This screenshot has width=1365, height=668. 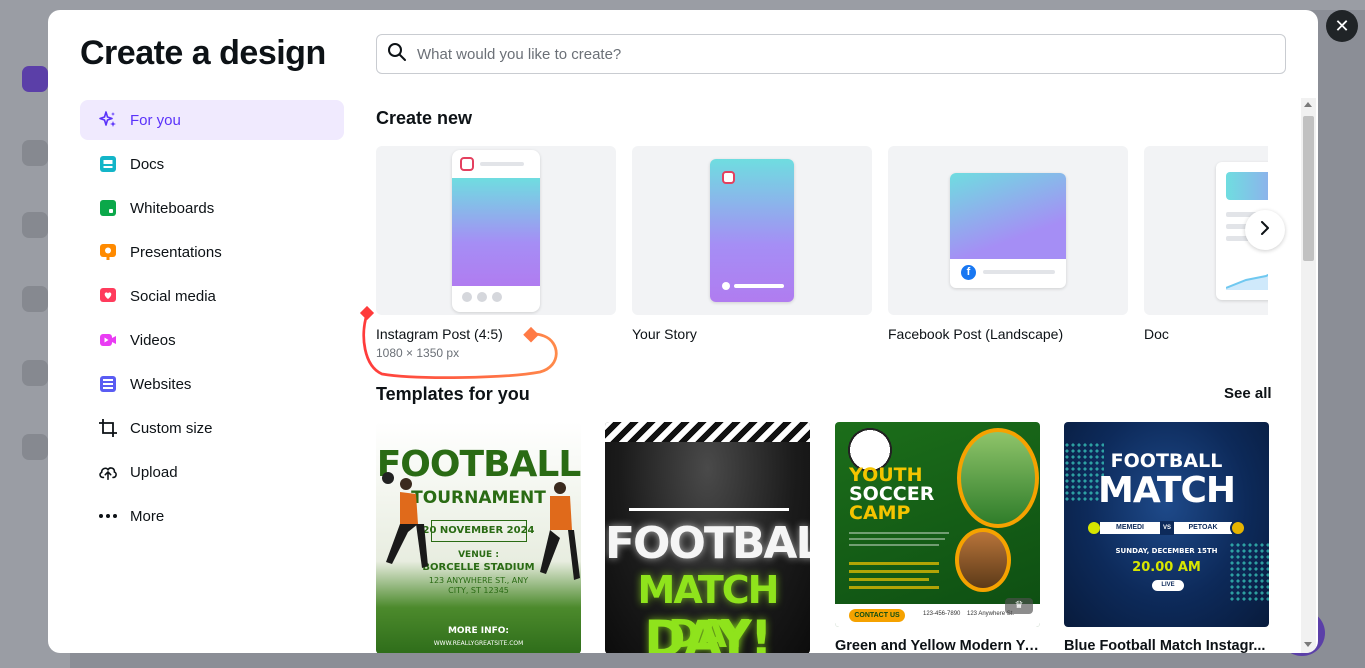 What do you see at coordinates (728, 177) in the screenshot?
I see `instagram-icon` at bounding box center [728, 177].